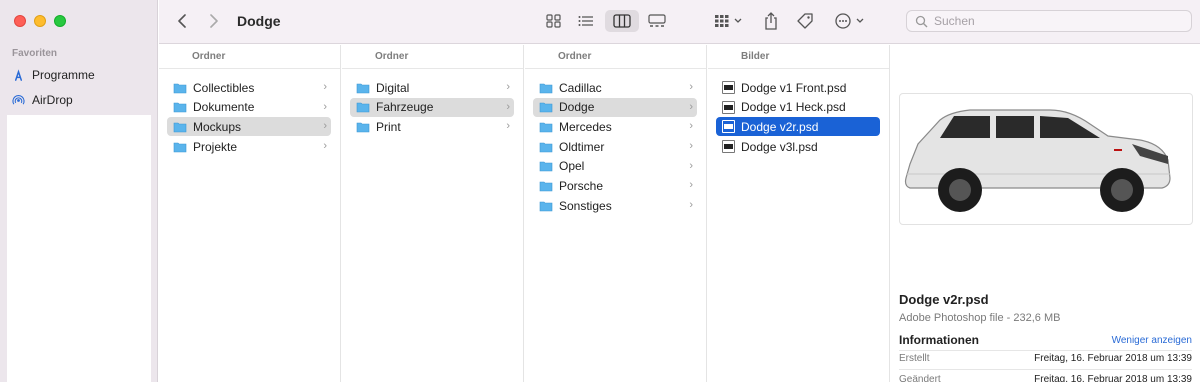  I want to click on info-value: Freitag, 16. Februar 2018 um 13:39, so click(1113, 378).